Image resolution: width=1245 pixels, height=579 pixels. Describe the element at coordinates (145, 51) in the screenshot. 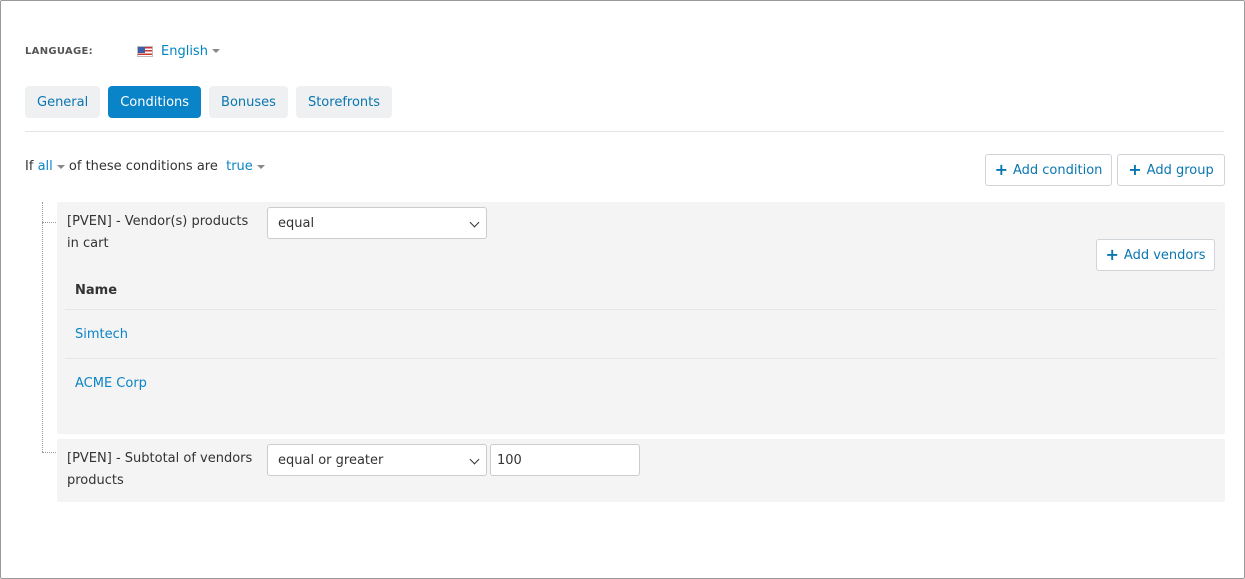

I see `us-flag-icon` at that location.